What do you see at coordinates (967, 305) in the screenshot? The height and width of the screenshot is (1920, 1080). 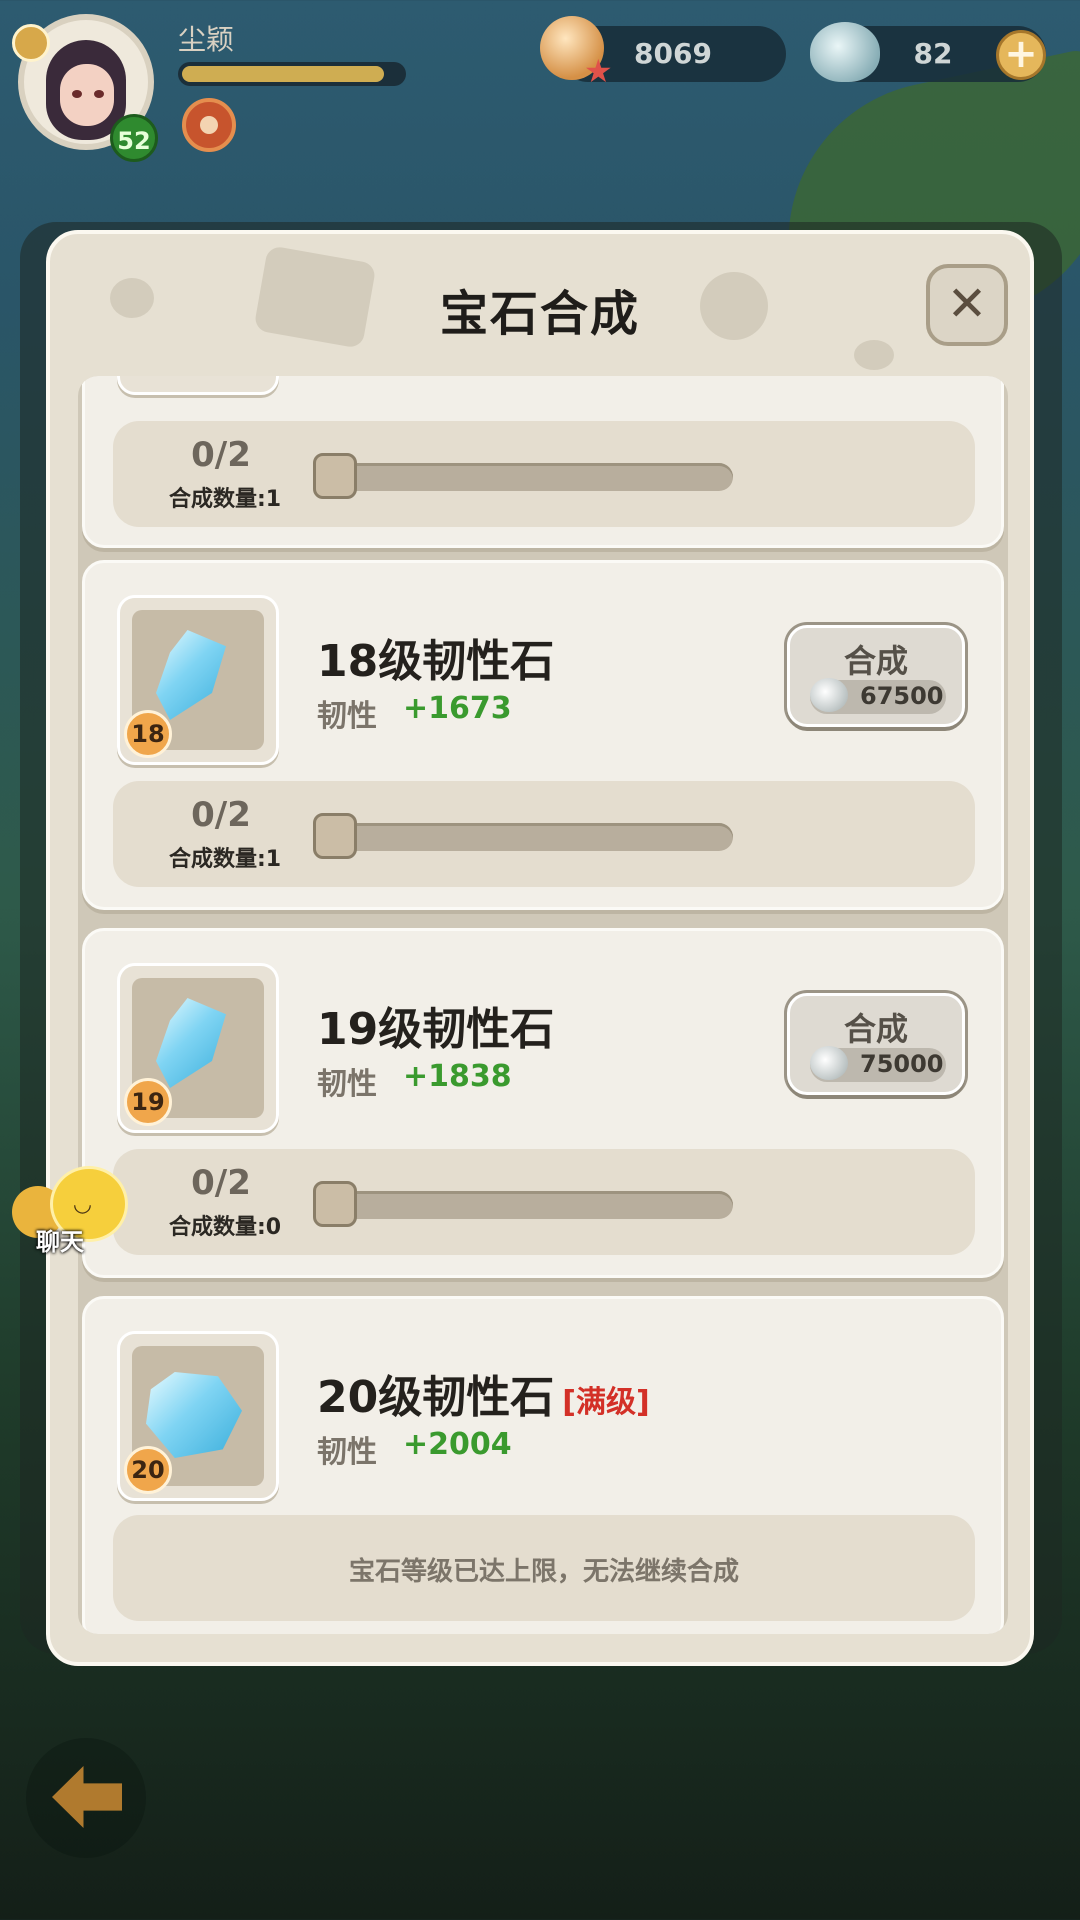 I see `close-button: ✕` at bounding box center [967, 305].